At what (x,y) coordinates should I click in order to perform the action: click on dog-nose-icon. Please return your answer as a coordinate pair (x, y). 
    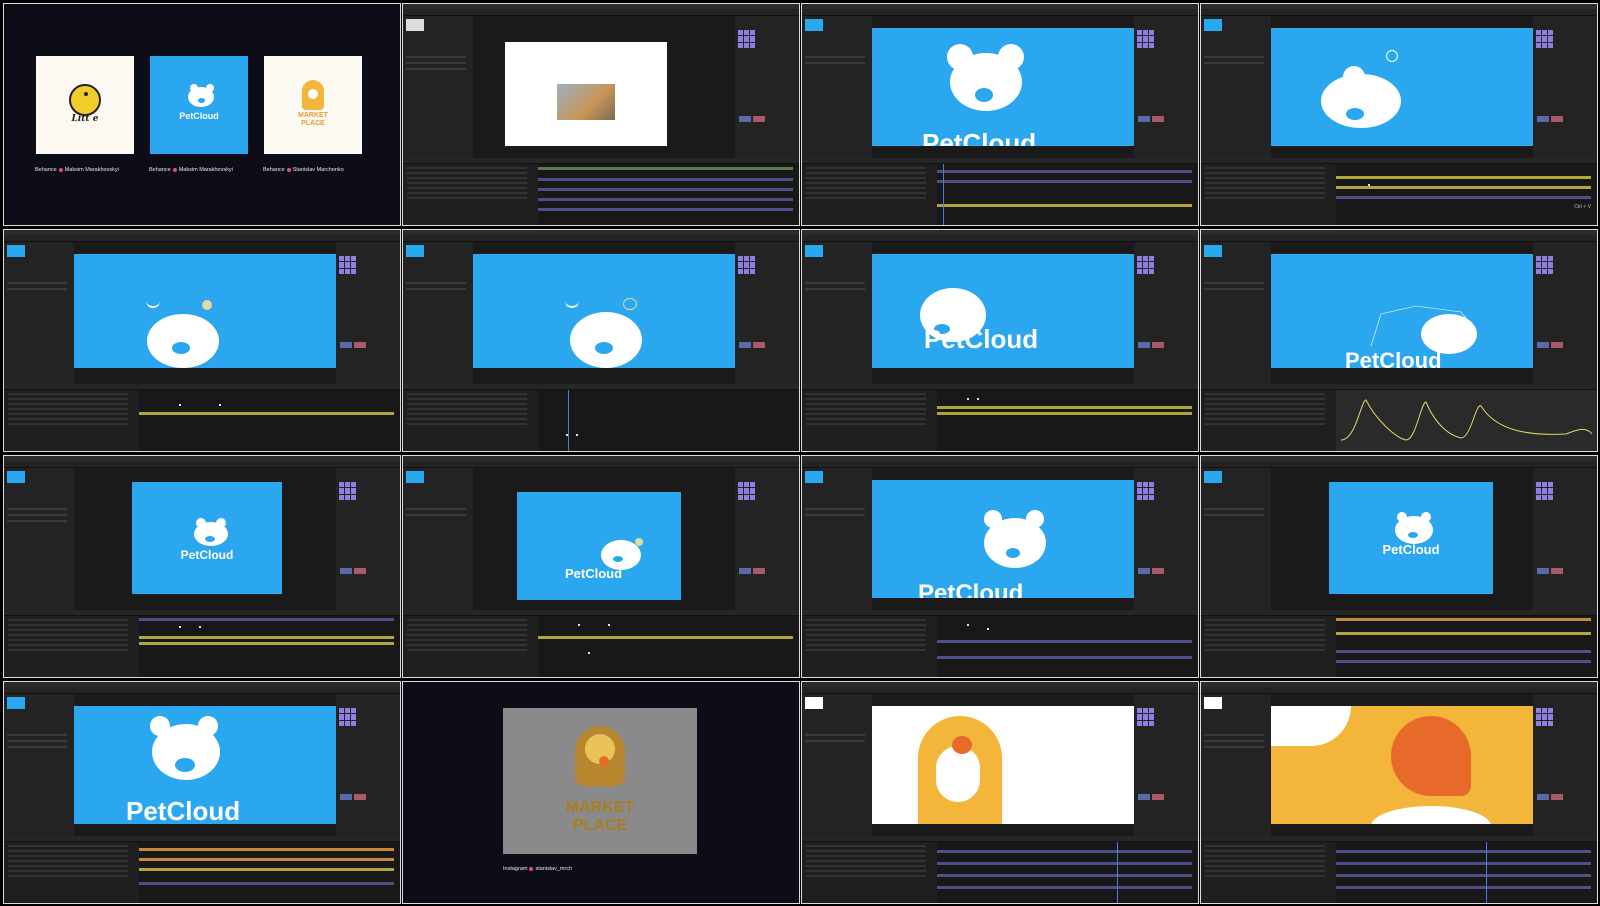
    Looking at the image, I should click on (604, 761).